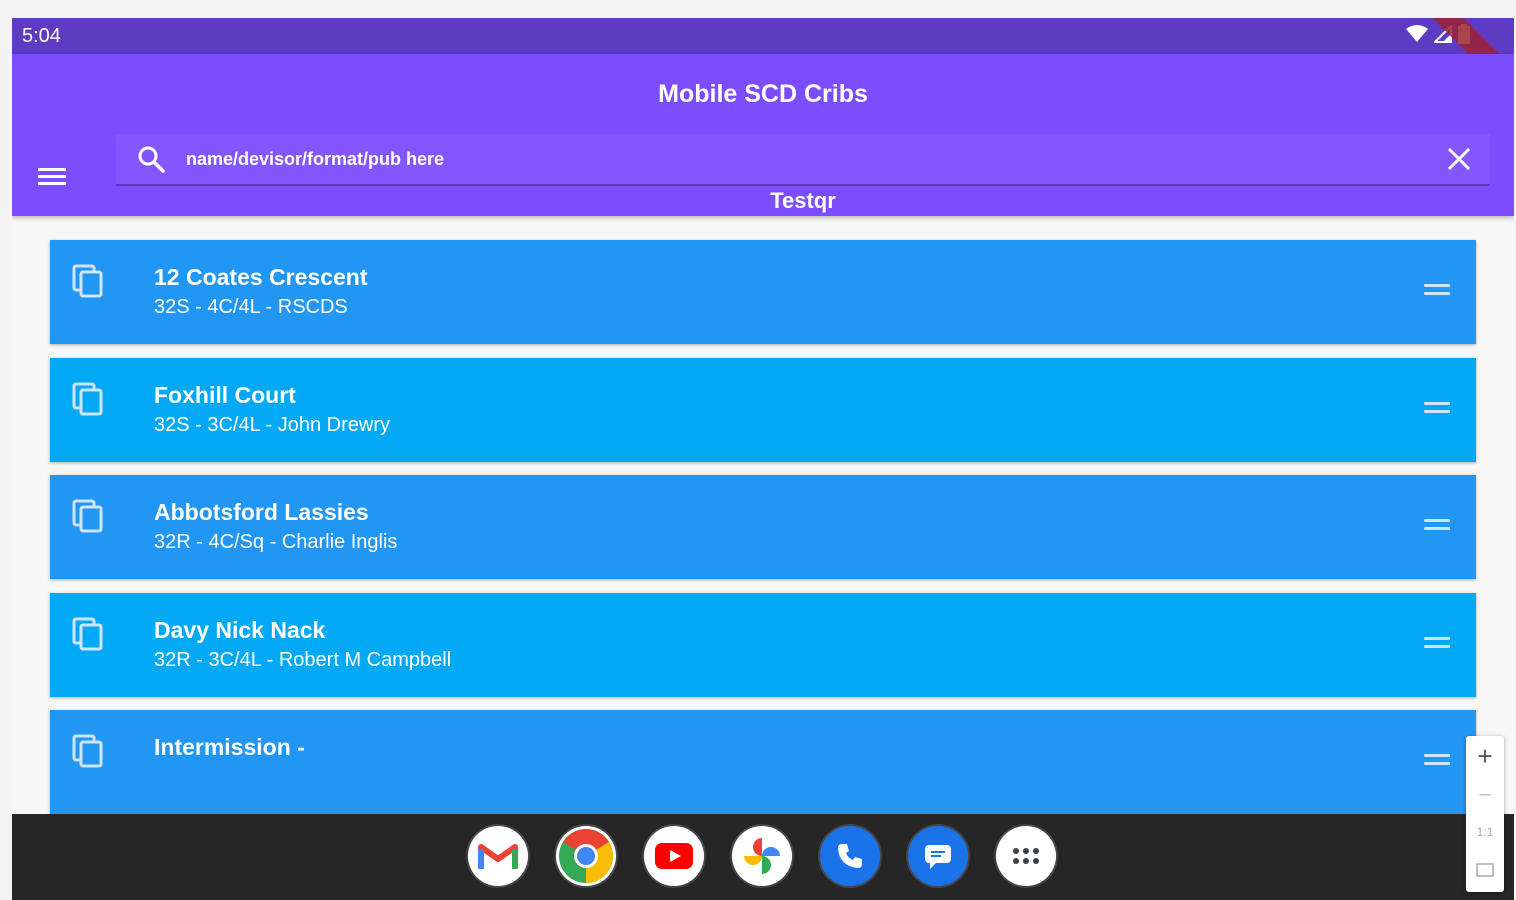 The width and height of the screenshot is (1516, 900). I want to click on search-bar, so click(803, 160).